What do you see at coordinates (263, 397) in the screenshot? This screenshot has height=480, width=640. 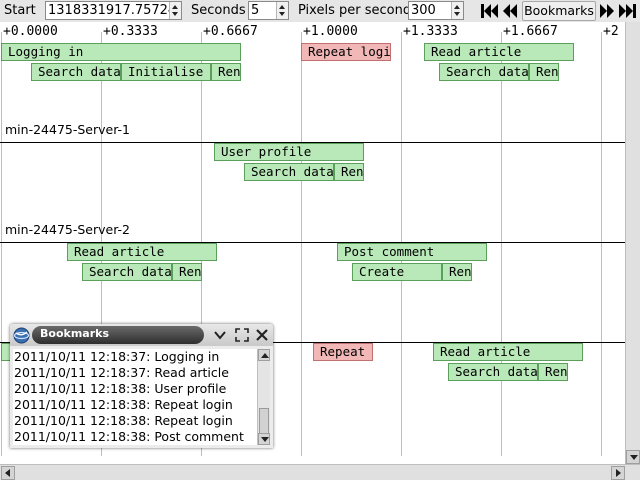 I see `bookmarks-scrollbar` at bounding box center [263, 397].